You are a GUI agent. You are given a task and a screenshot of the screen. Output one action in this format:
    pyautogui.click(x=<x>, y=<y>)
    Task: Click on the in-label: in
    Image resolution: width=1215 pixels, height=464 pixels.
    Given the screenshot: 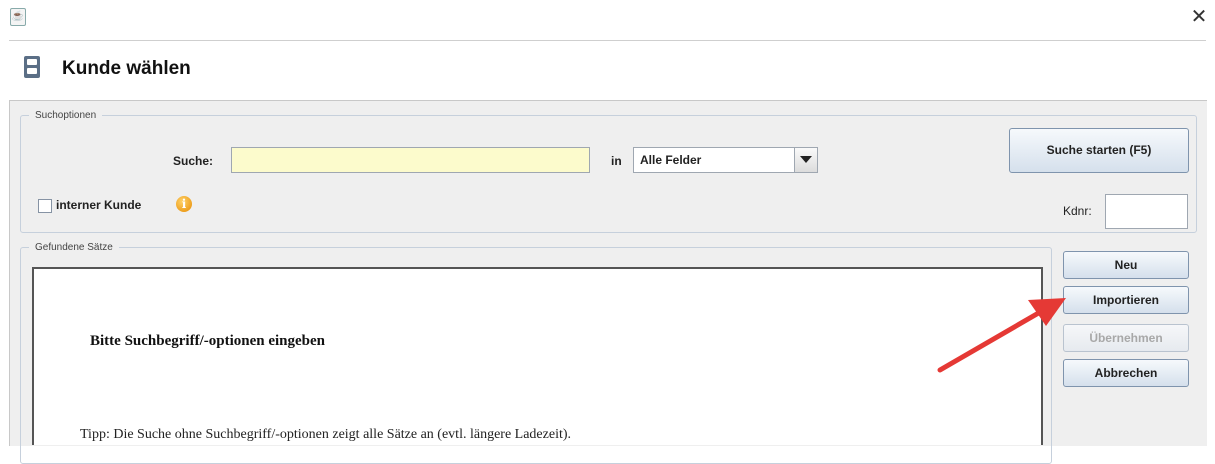 What is the action you would take?
    pyautogui.click(x=616, y=161)
    